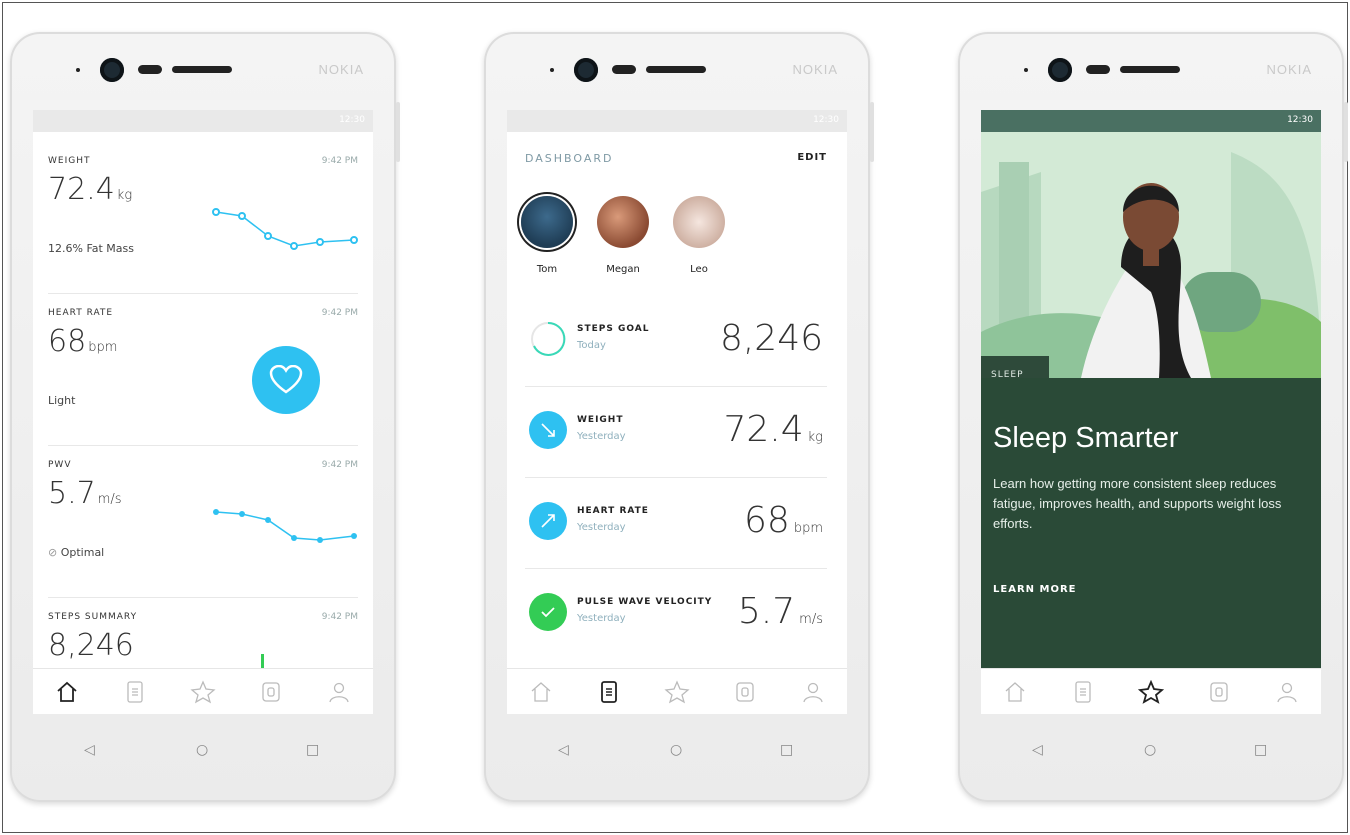  I want to click on heart-rate-card: HEART RATE 9:42 PM 68 bpm Light, so click(203, 373).